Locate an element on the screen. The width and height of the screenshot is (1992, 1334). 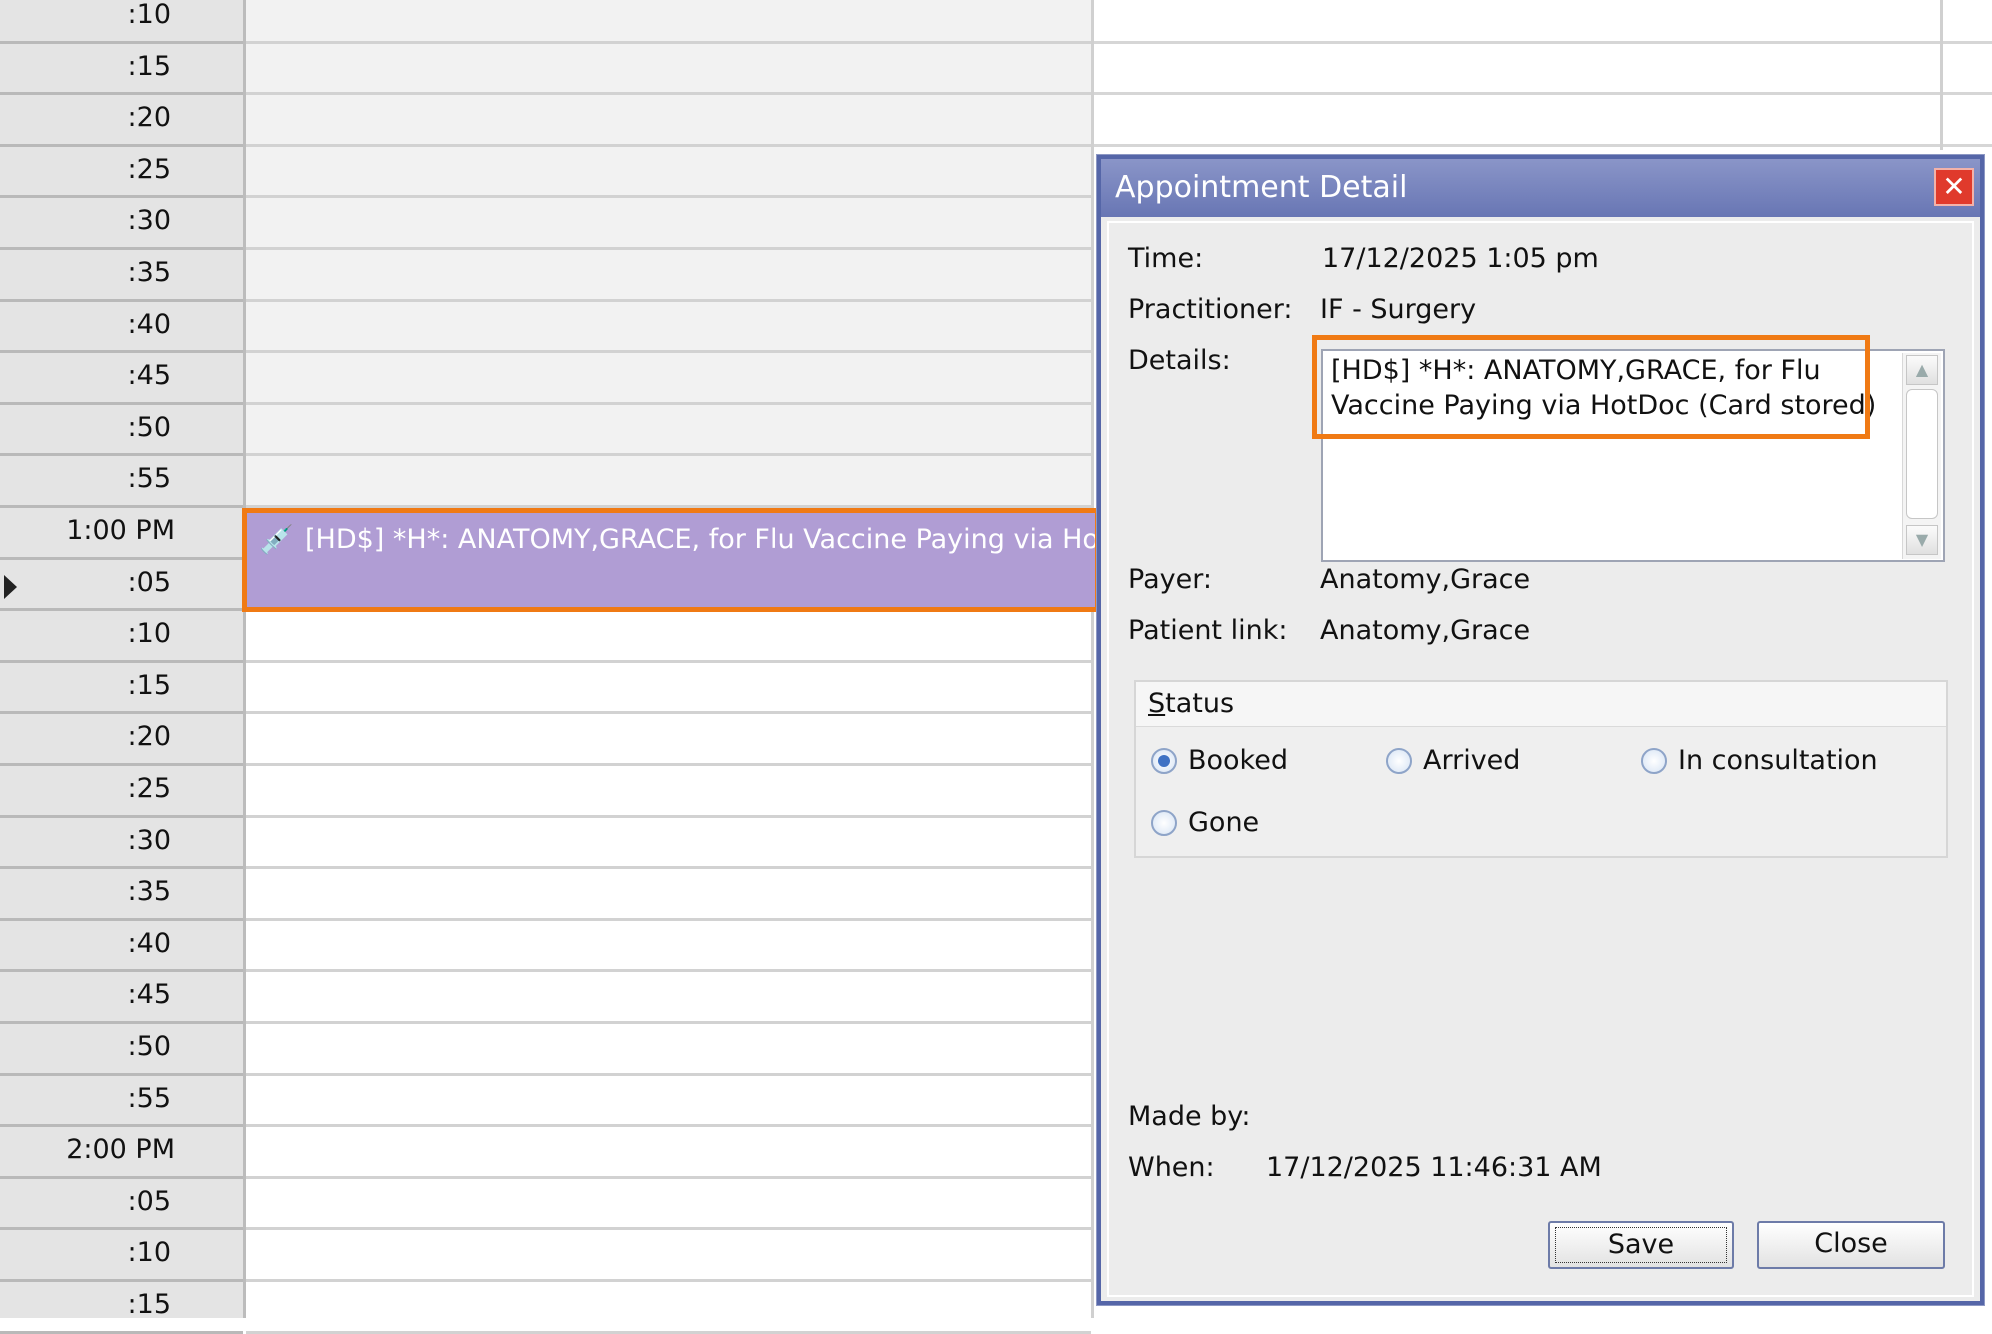
details-scrollbar: ▲ ▼ is located at coordinates (1921, 456).